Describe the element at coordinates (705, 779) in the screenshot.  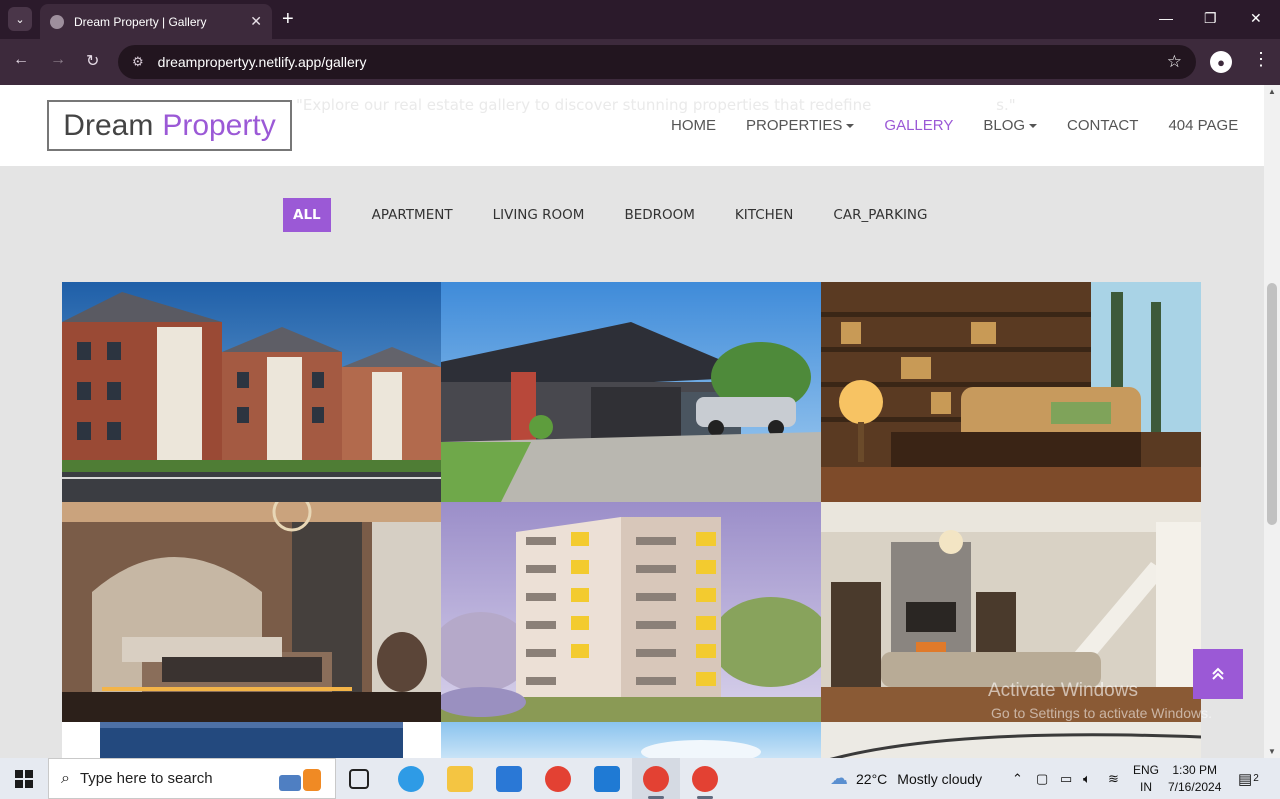
I see `chrome-profile-2-icon` at that location.